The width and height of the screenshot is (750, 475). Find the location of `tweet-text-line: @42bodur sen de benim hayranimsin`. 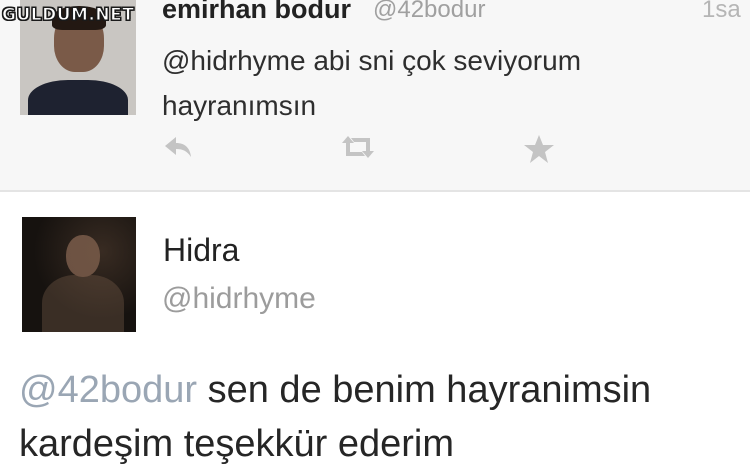

tweet-text-line: @42bodur sen de benim hayranimsin is located at coordinates (379, 390).